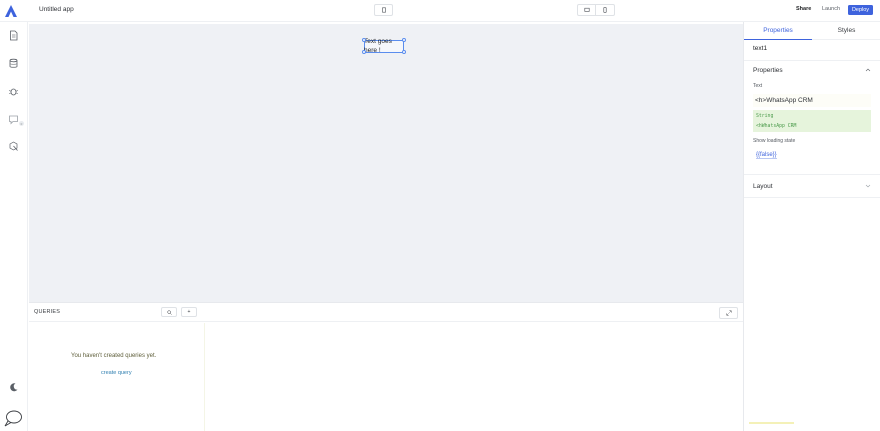 The image size is (880, 431). I want to click on mobile-icon, so click(605, 10).